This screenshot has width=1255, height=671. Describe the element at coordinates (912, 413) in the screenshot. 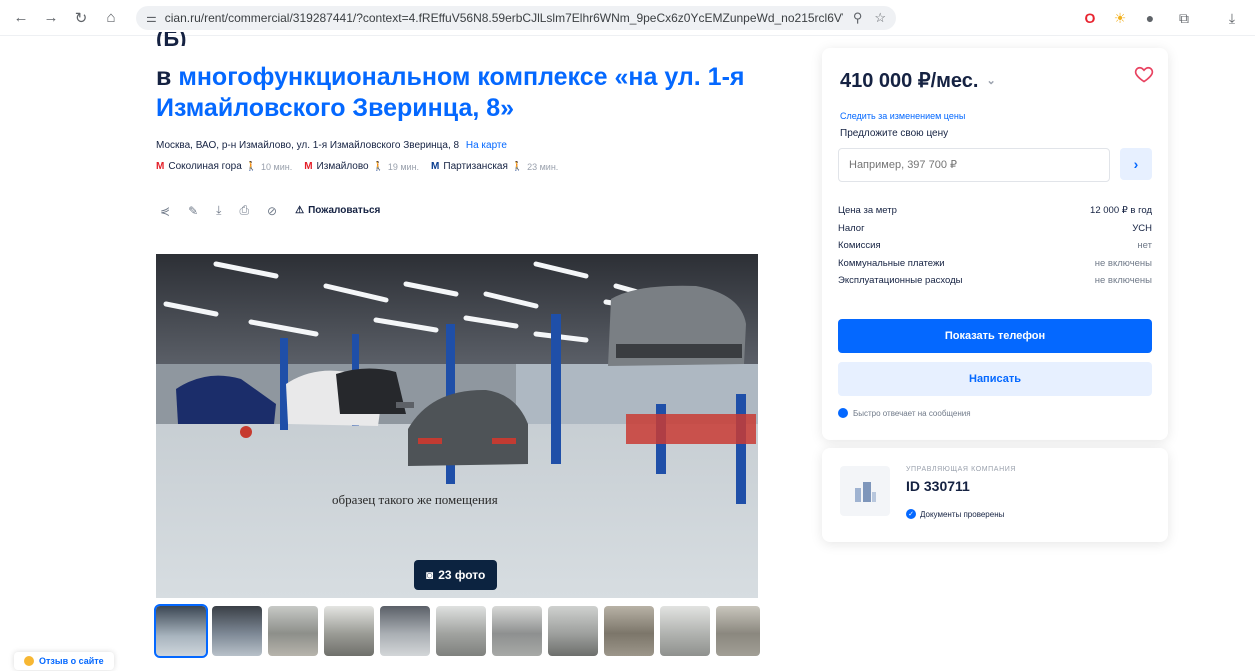

I see `fast-reply-text: Быстро отвечает на сообщения` at that location.